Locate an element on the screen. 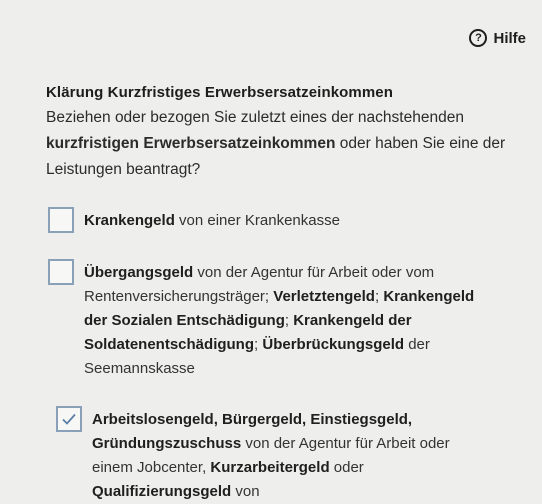 This screenshot has width=542, height=504. help-label: Hilfe is located at coordinates (509, 38).